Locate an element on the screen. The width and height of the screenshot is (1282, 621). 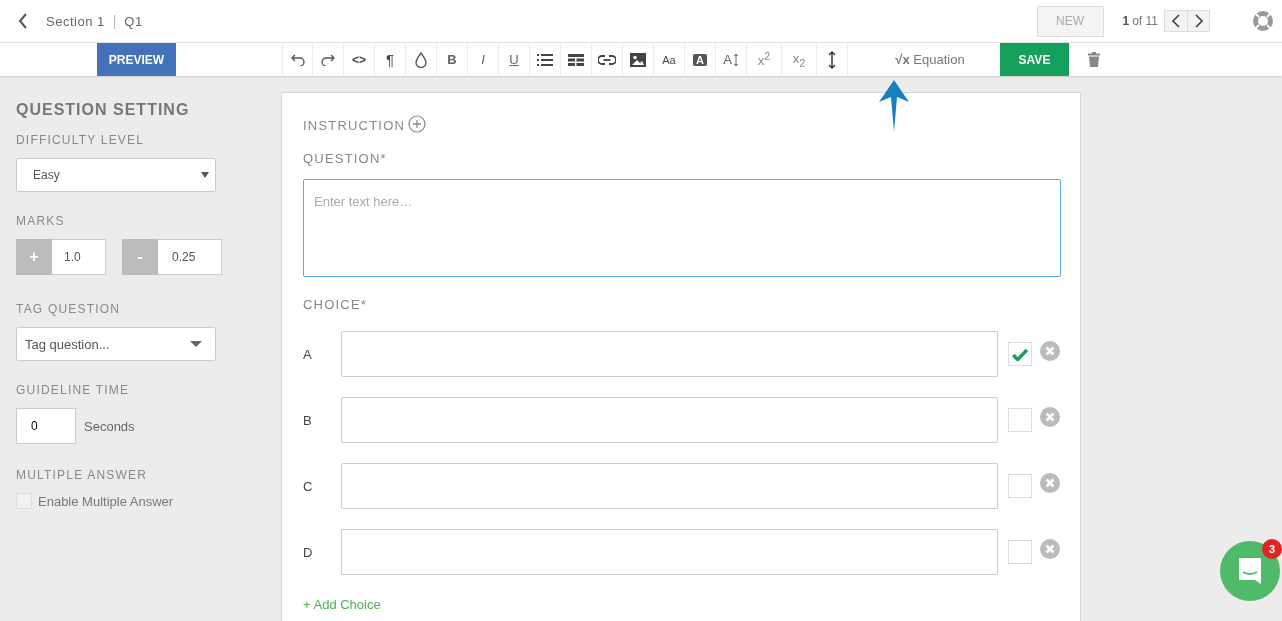
trash-icon is located at coordinates (1094, 59).